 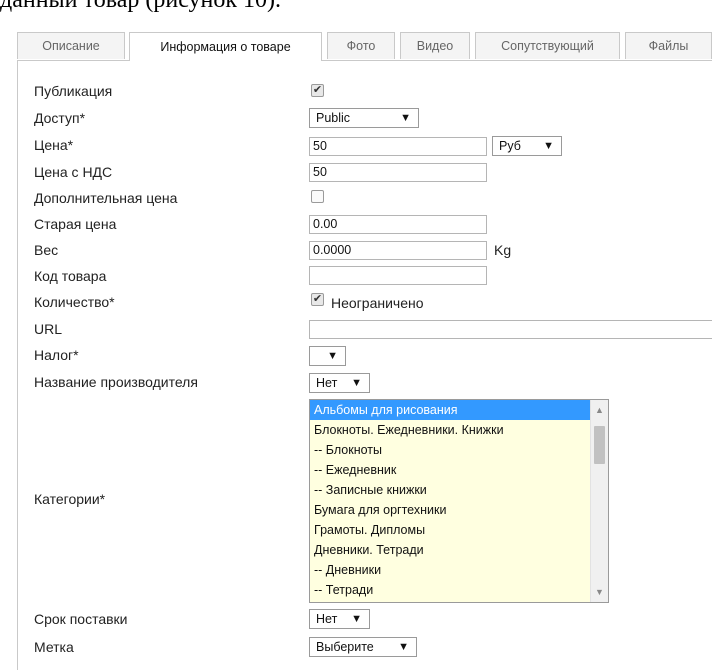 What do you see at coordinates (377, 303) in the screenshot?
I see `unlimited-label: Неограничено` at bounding box center [377, 303].